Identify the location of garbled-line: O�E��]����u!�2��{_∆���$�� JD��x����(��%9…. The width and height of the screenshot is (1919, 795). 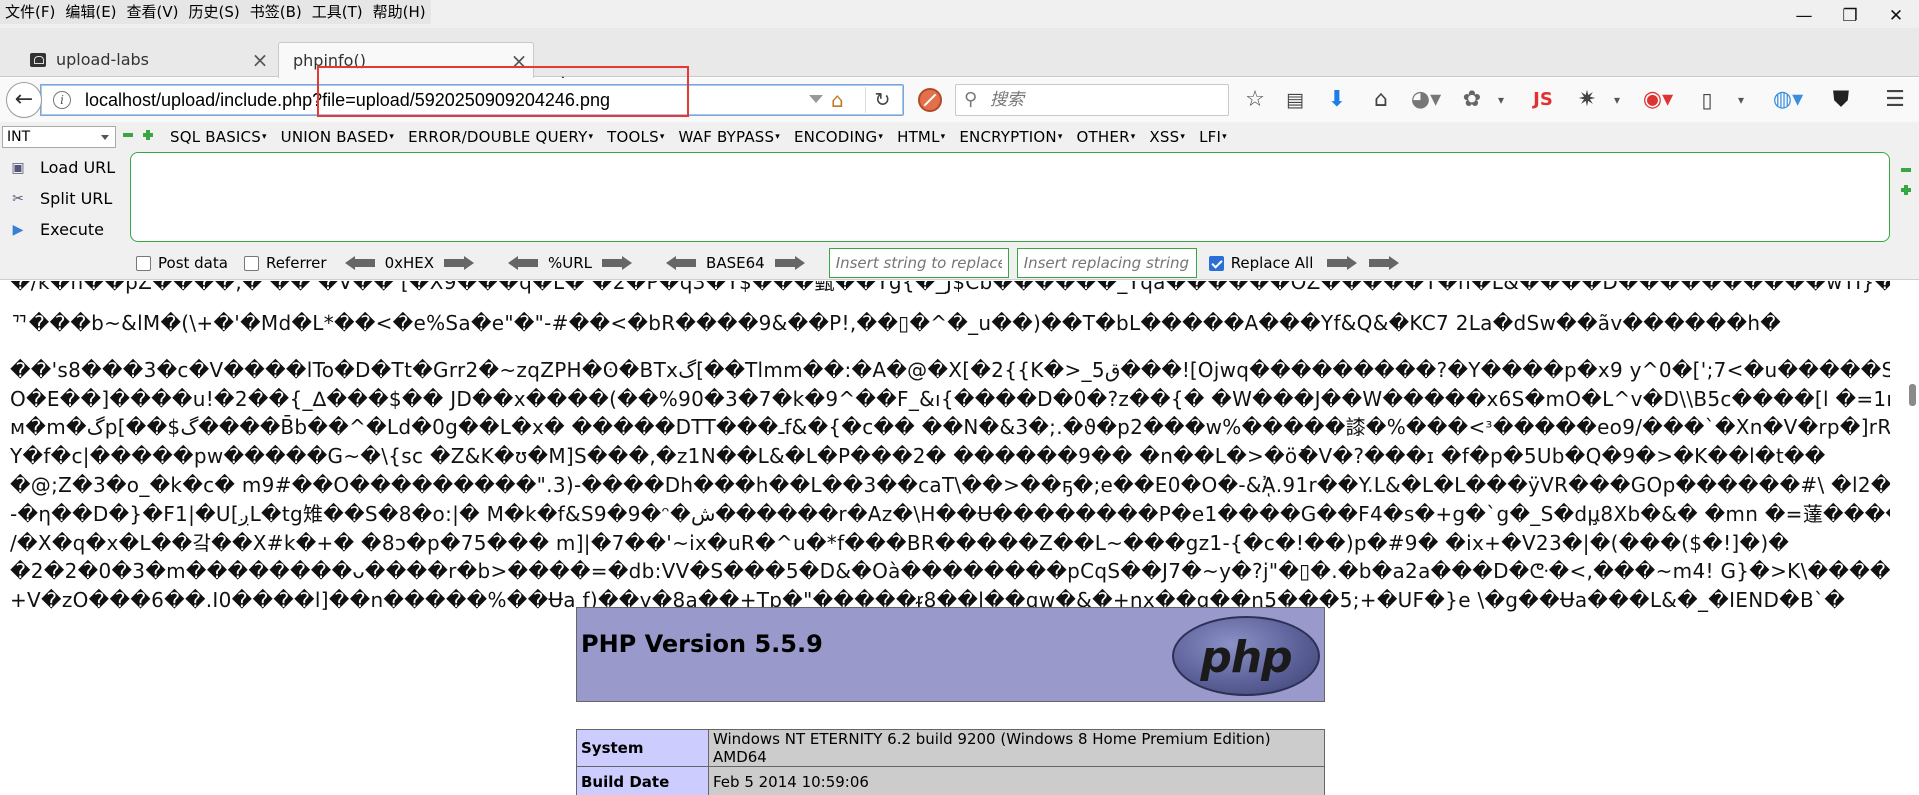
(950, 398).